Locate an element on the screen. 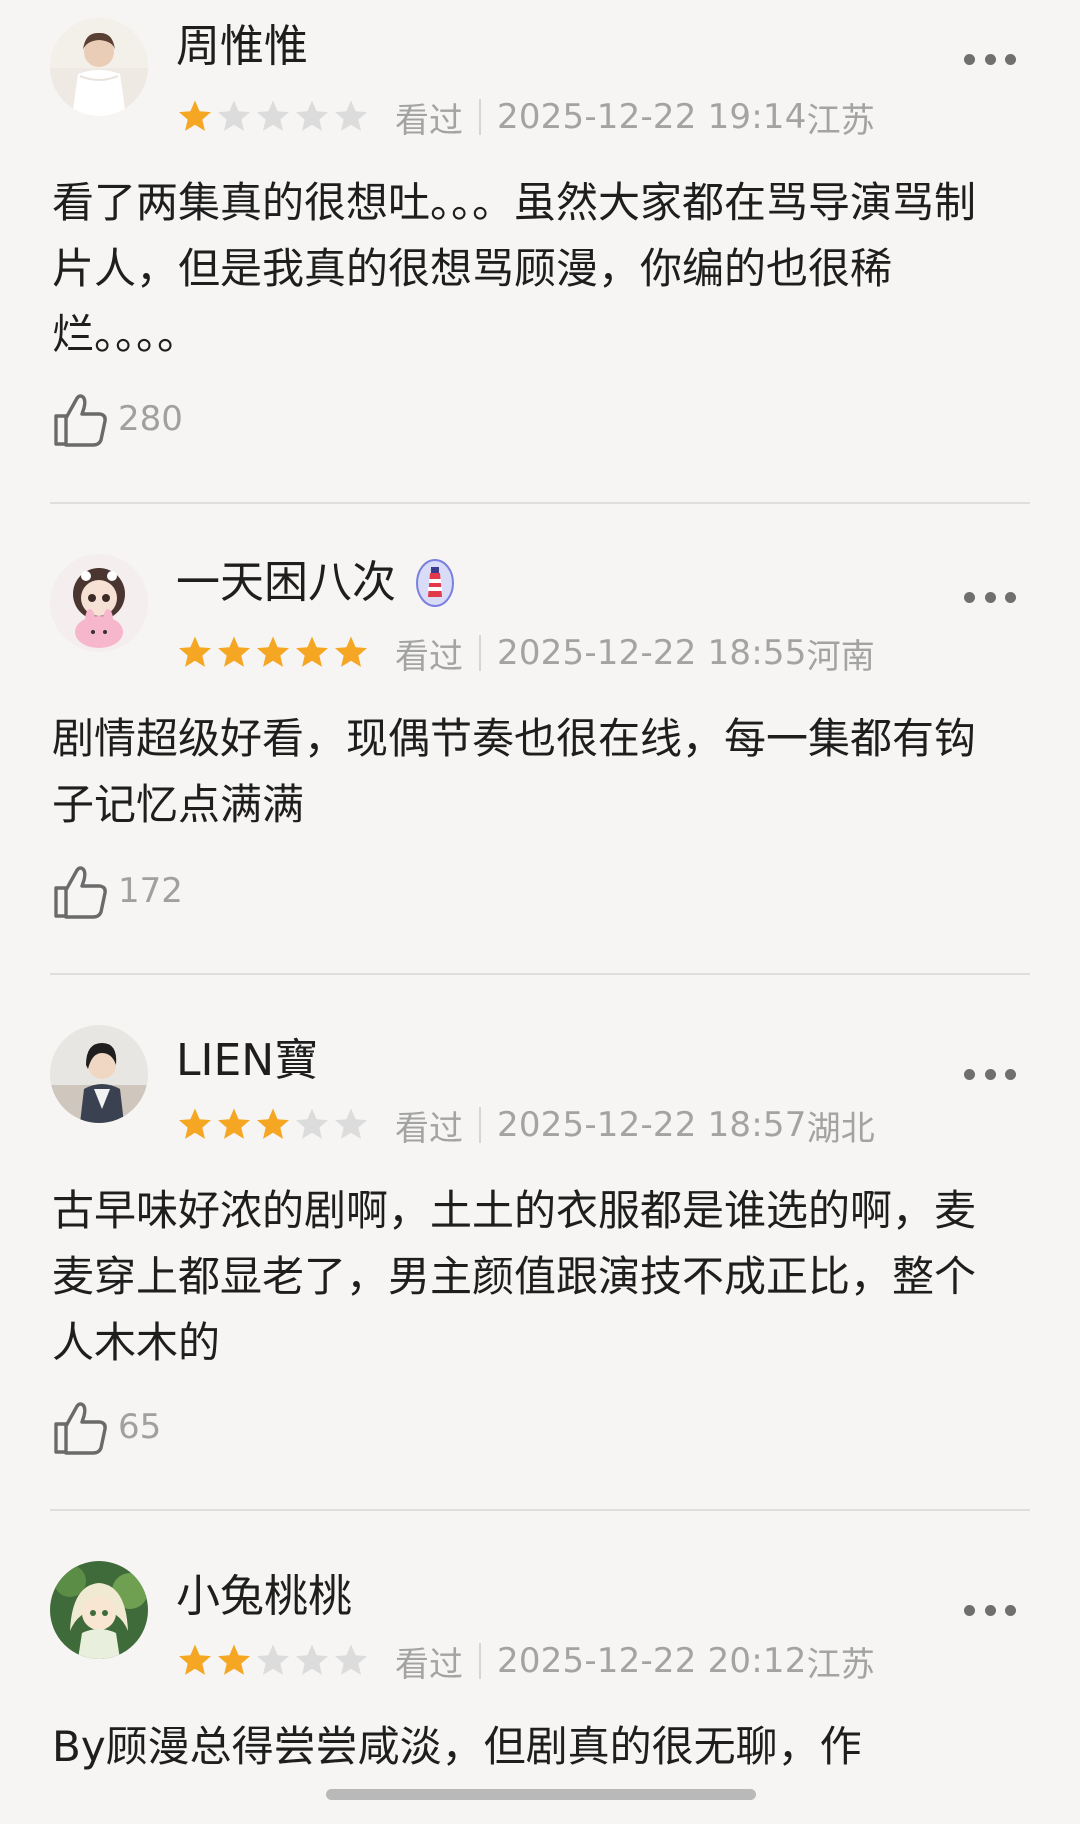  review-meta: 看过 2025-12-22 20:12 江苏 is located at coordinates (525, 1661).